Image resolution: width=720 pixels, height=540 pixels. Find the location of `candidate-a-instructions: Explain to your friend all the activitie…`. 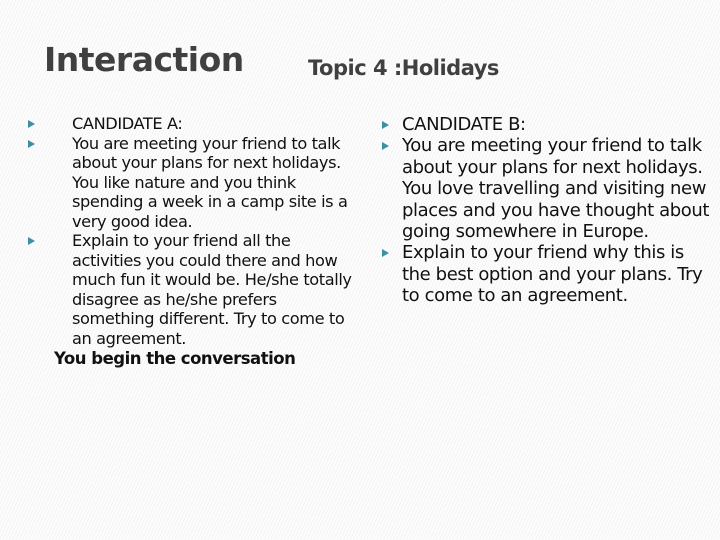

candidate-a-instructions: Explain to your friend all the activitie… is located at coordinates (212, 289).